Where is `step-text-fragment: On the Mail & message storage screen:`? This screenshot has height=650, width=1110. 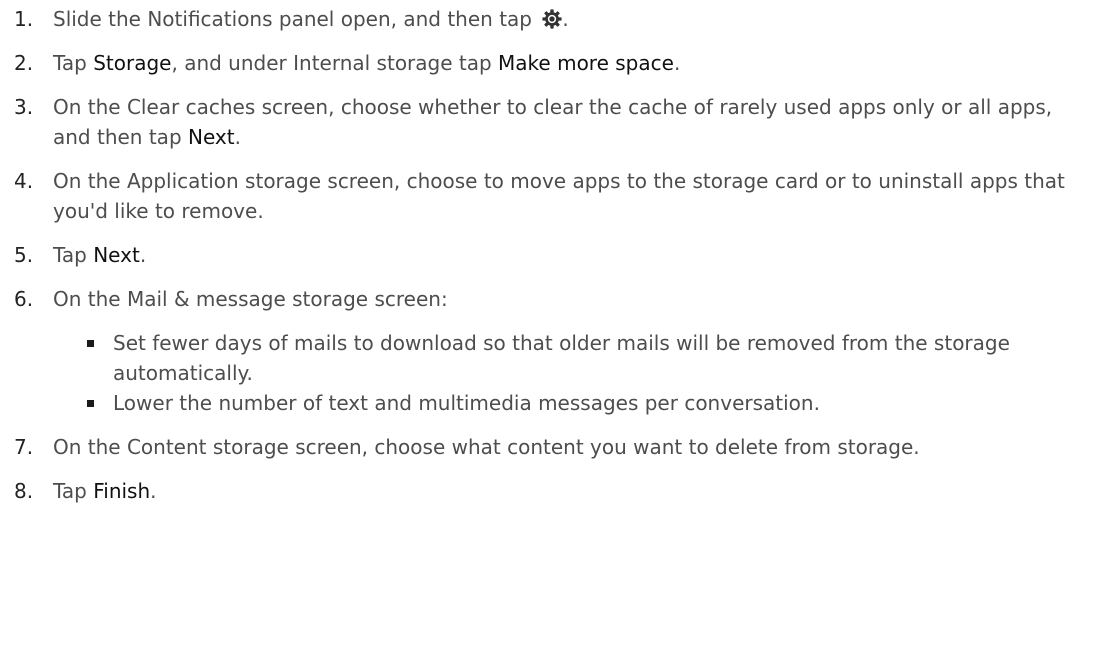 step-text-fragment: On the Mail & message storage screen: is located at coordinates (250, 299).